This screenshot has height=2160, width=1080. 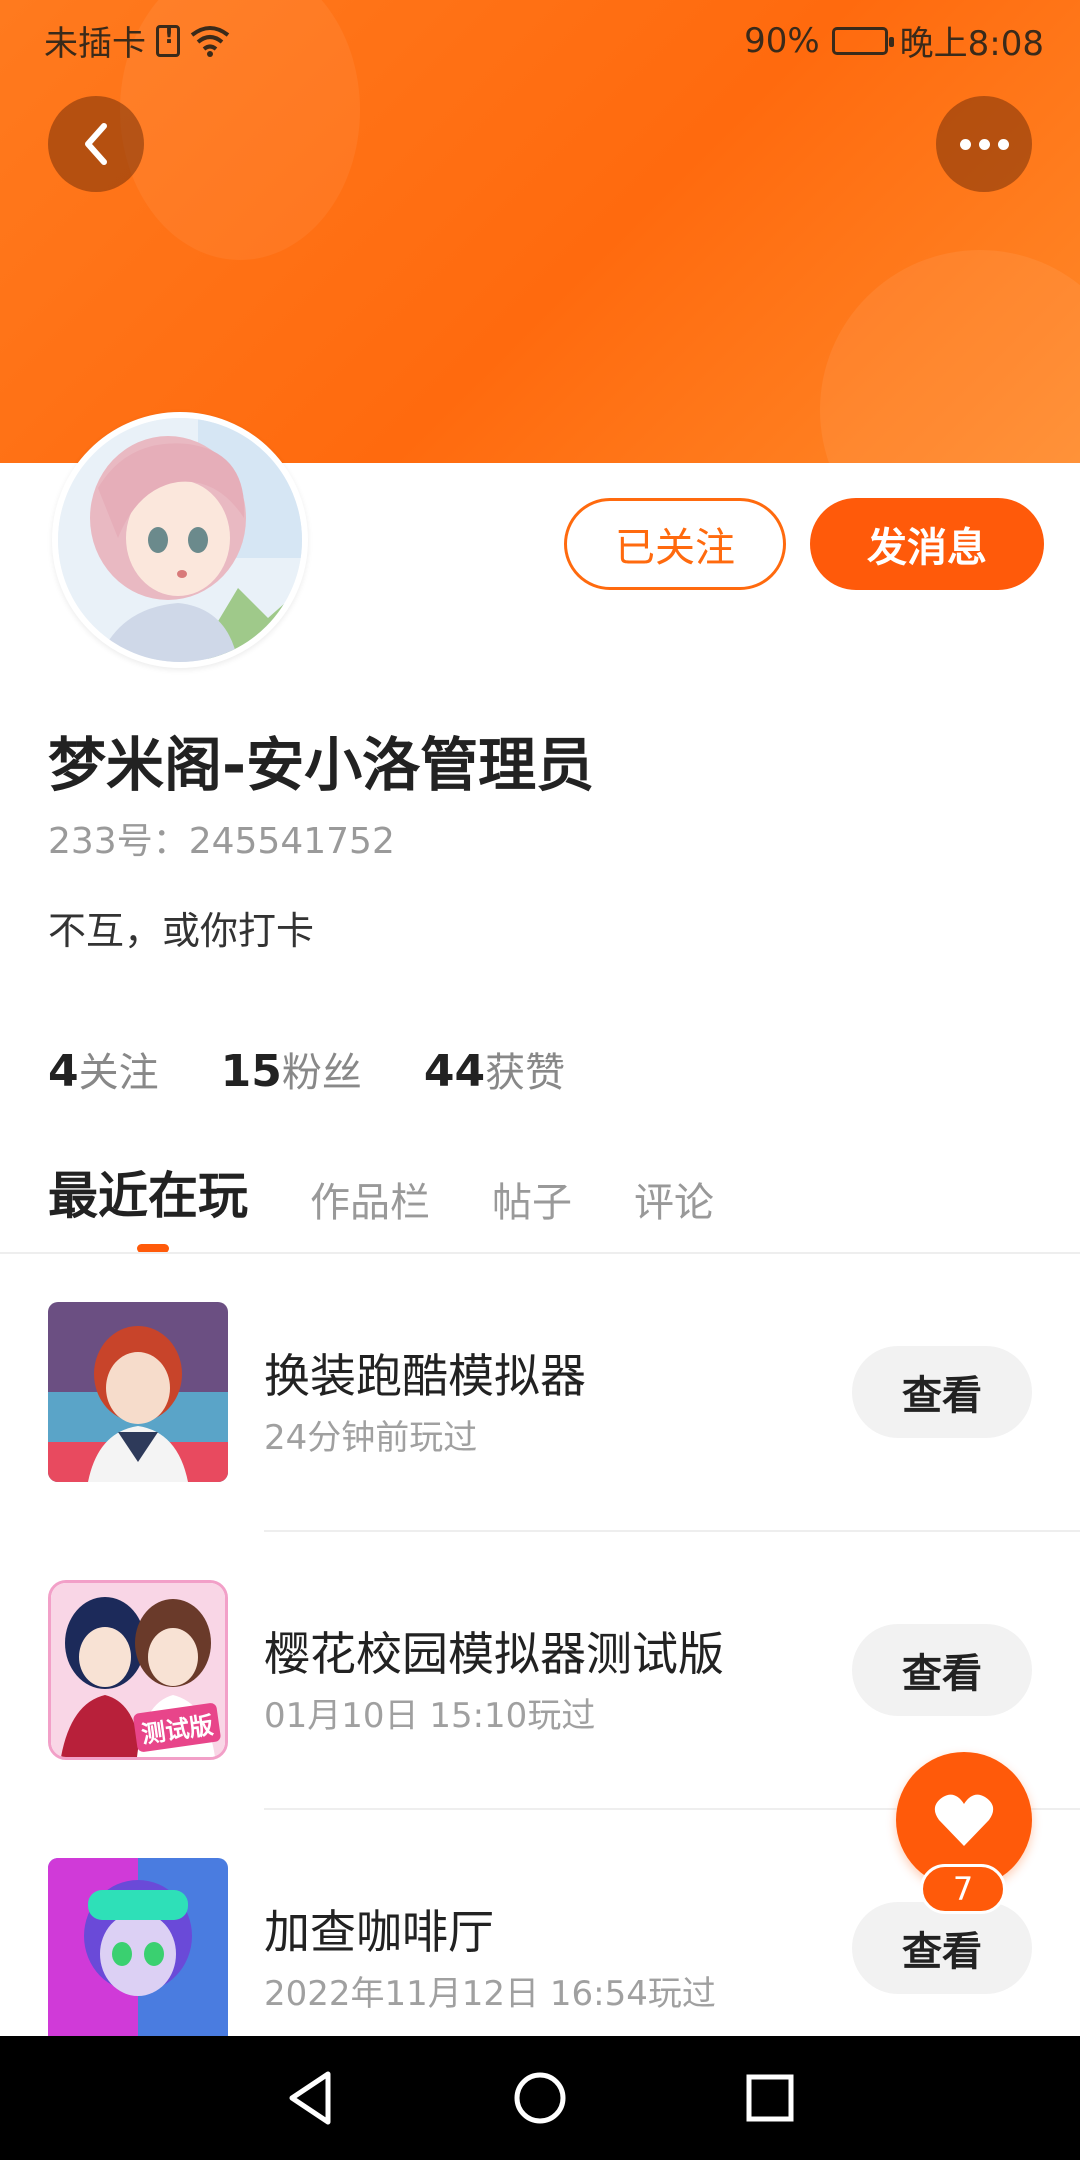 What do you see at coordinates (490, 1994) in the screenshot?
I see `game-last-played: 2022年11月12日 16:54玩过` at bounding box center [490, 1994].